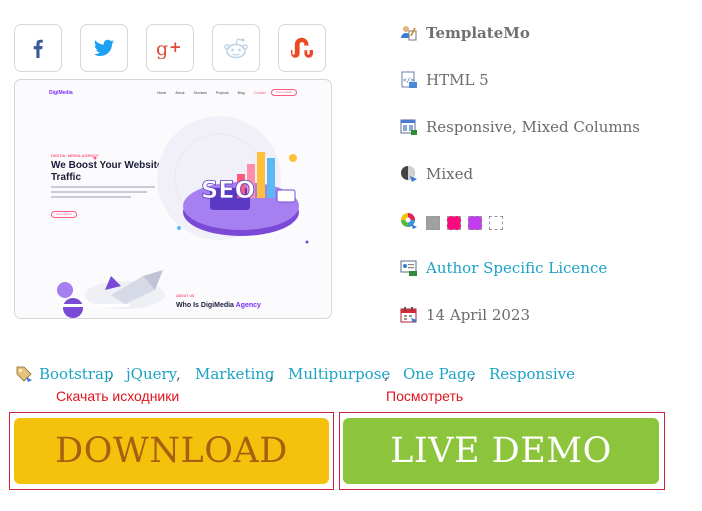  I want to click on tag-link: Bootstrap, so click(76, 374).